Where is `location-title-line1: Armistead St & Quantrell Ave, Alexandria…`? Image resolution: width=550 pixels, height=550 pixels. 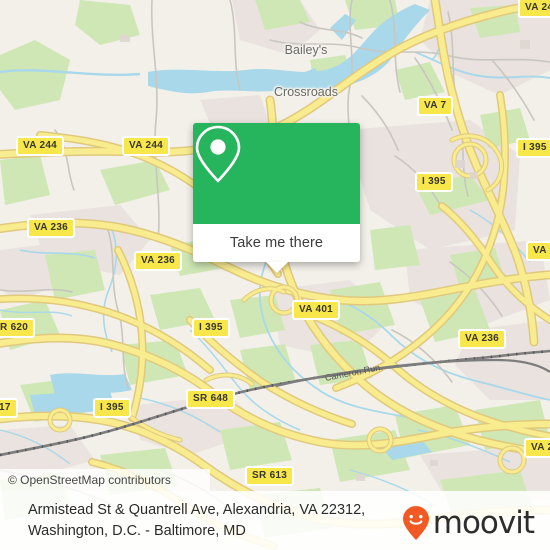 location-title-line1: Armistead St & Quantrell Ave, Alexandria… is located at coordinates (197, 510).